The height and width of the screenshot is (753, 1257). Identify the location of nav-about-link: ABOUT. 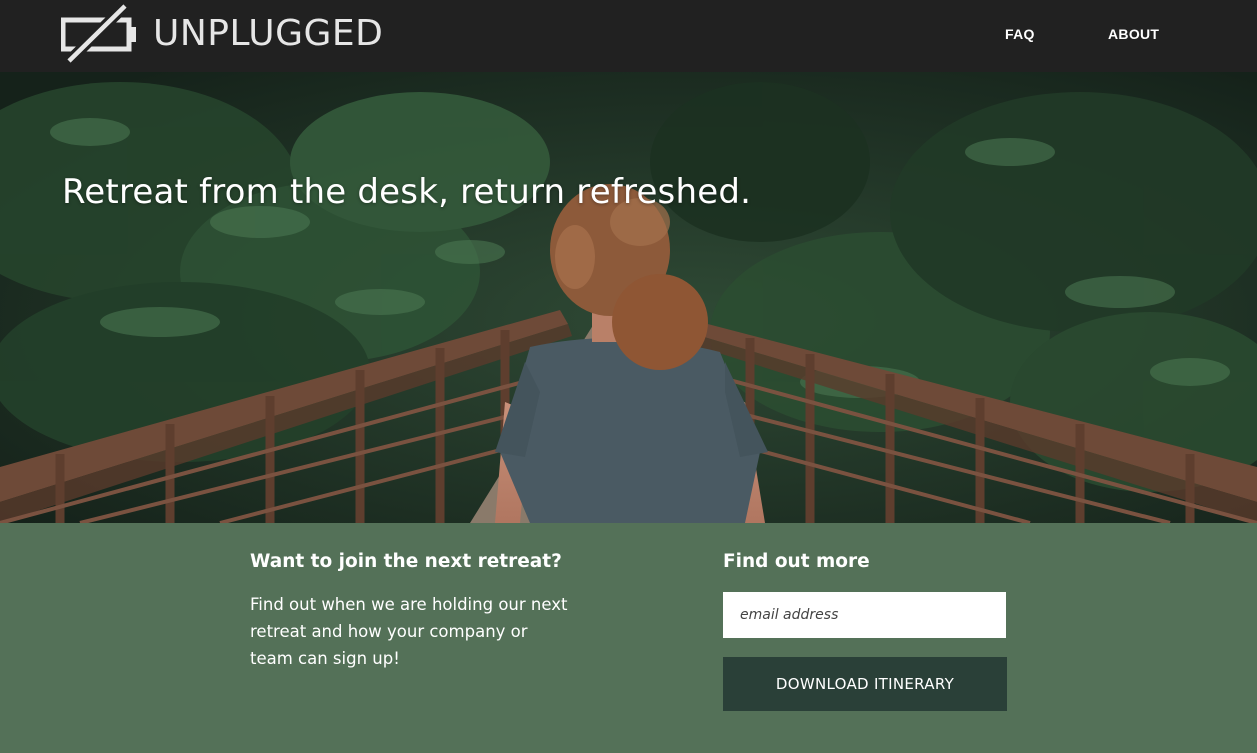
(1133, 34).